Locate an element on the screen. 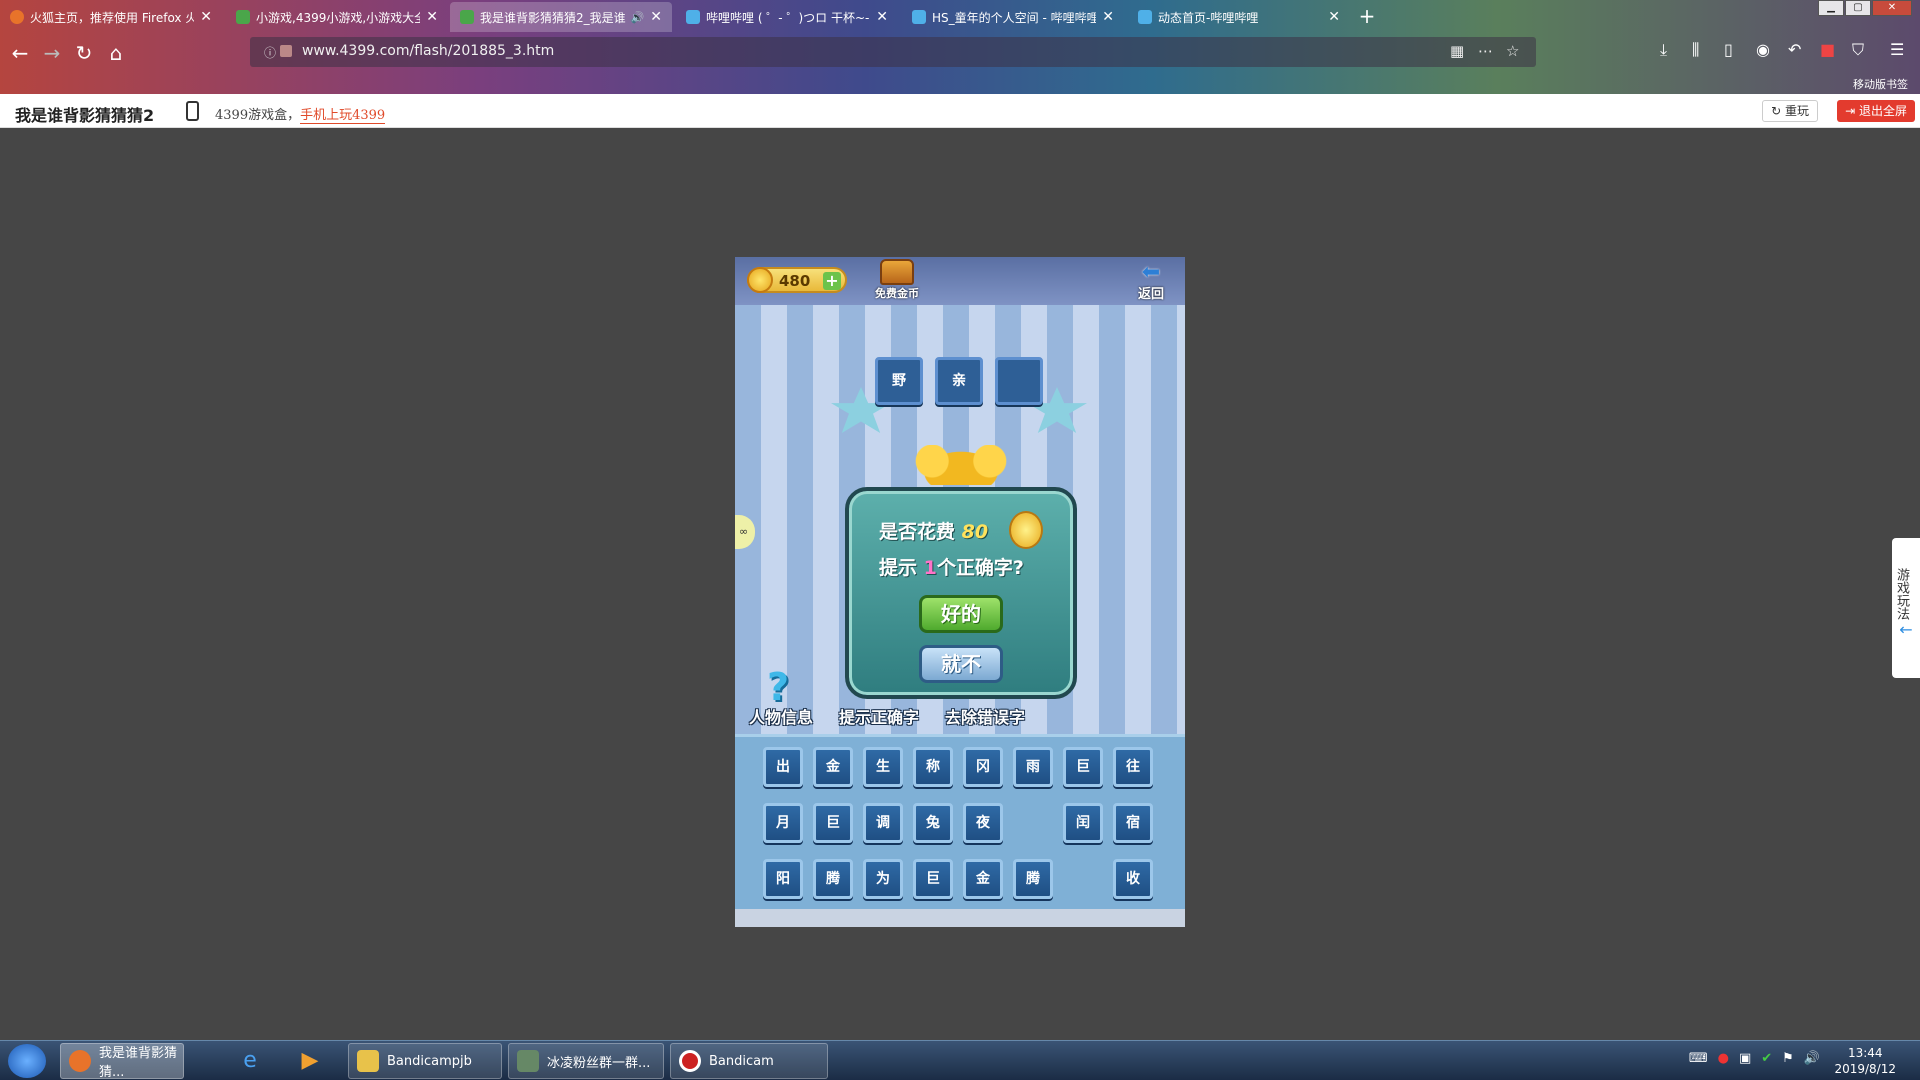 The width and height of the screenshot is (1920, 1080). shield-icon: ⛉ is located at coordinates (1858, 50).